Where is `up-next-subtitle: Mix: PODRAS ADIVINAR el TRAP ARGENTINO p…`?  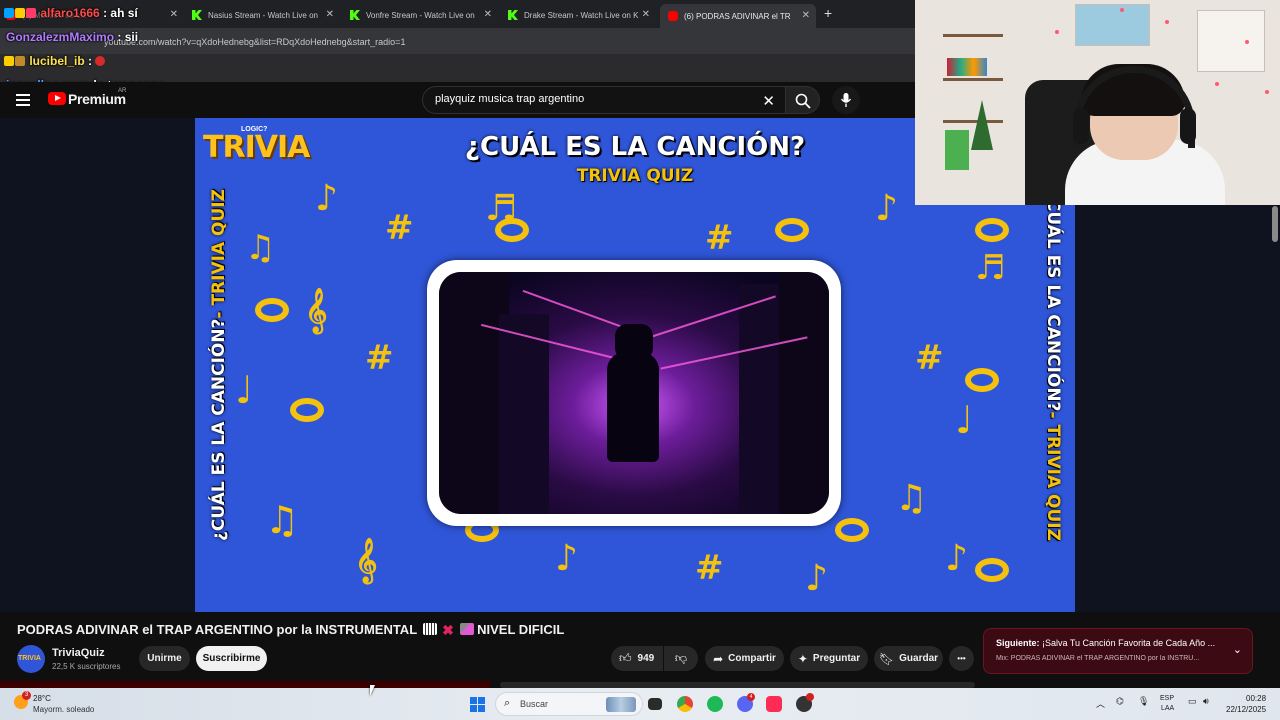
up-next-subtitle: Mix: PODRAS ADIVINAR el TRAP ARGENTINO p… is located at coordinates (1098, 658).